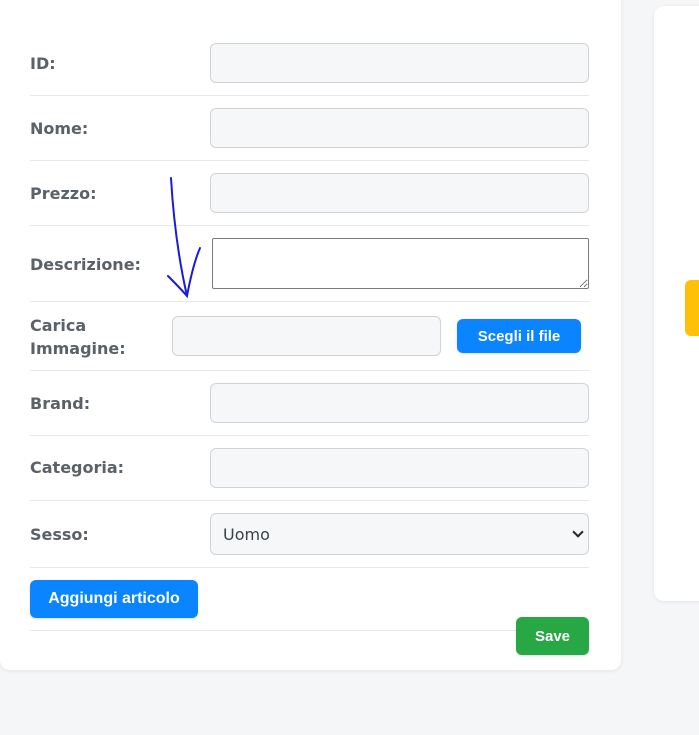  I want to click on gender-label: Sesso:, so click(59, 534).